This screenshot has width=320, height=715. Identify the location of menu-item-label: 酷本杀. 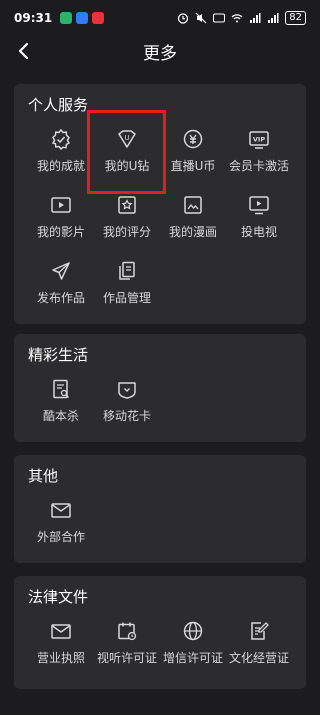
(60, 416).